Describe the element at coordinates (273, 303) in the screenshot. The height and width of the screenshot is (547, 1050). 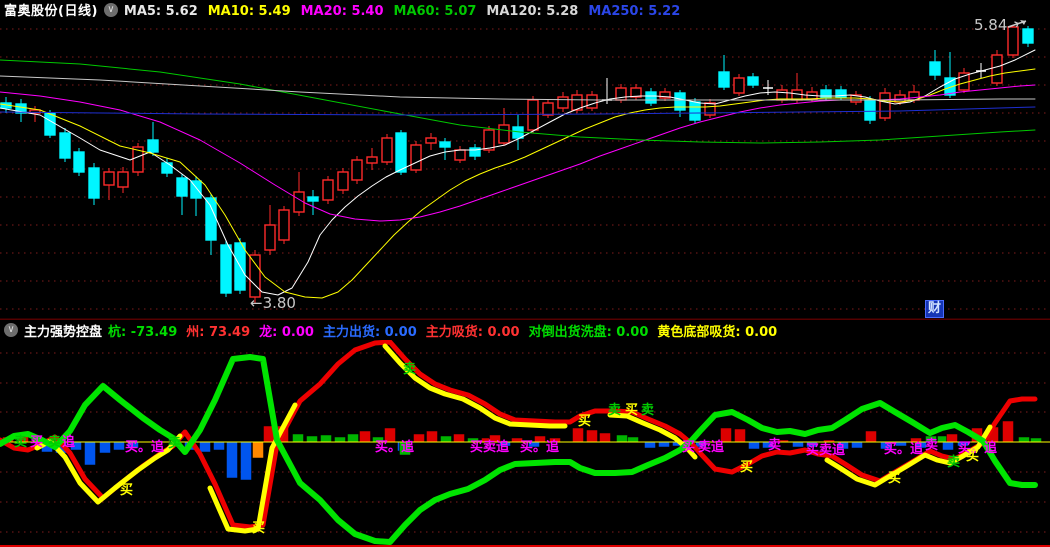
I see `price-low-label: ←3.80` at that location.